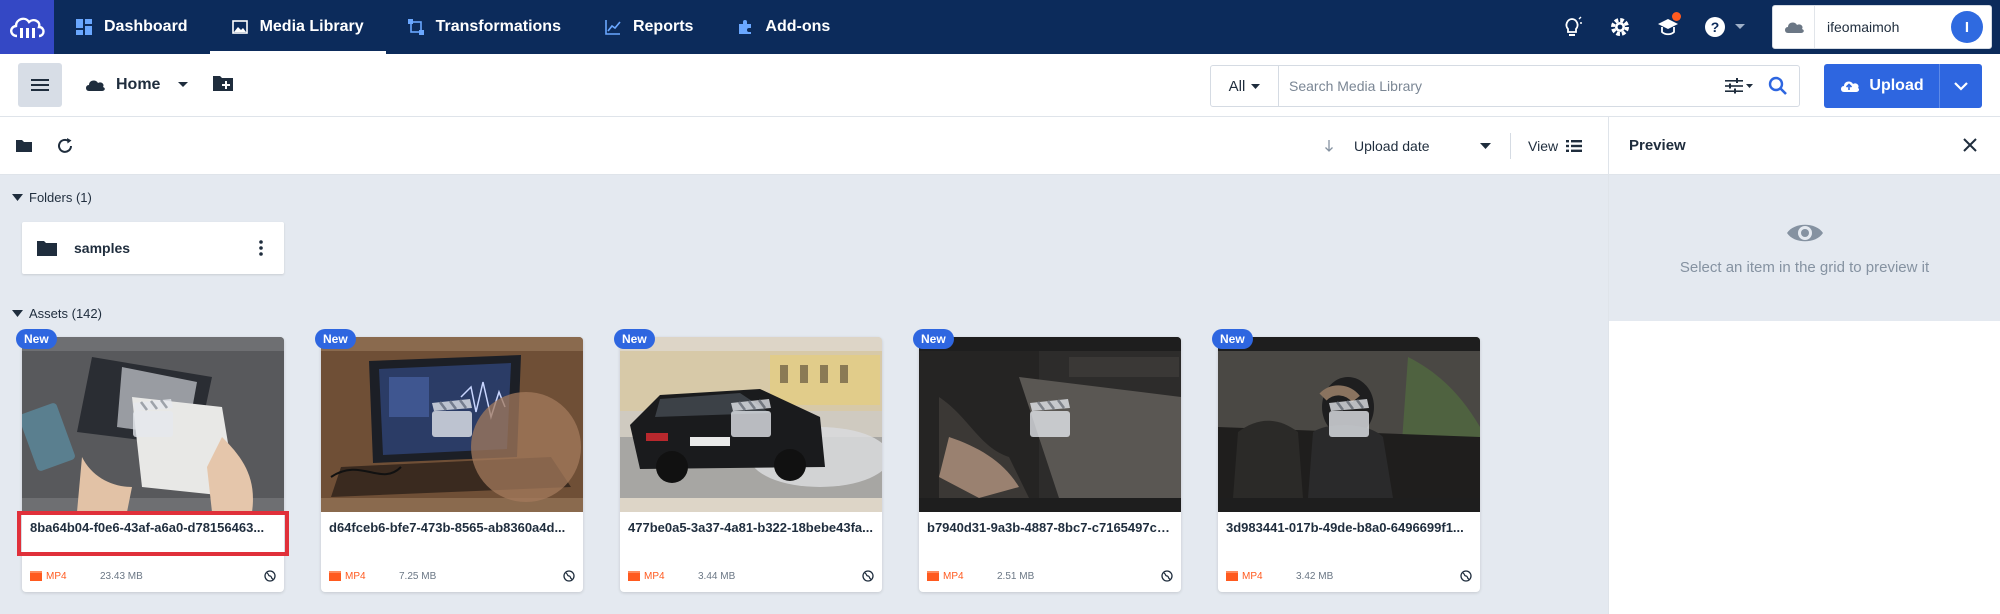  I want to click on nav-item-media-library: Media Library, so click(297, 27).